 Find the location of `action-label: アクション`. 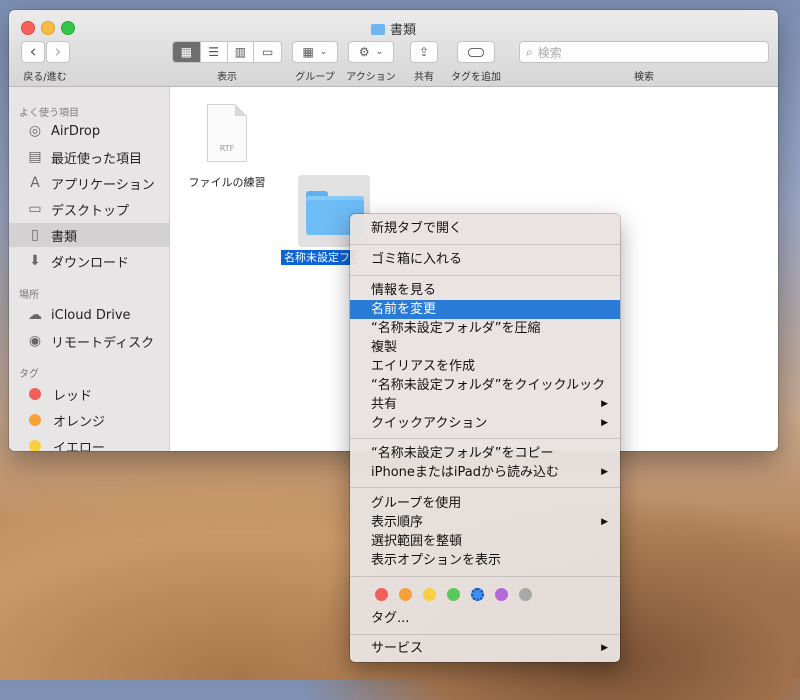

action-label: アクション is located at coordinates (371, 77).